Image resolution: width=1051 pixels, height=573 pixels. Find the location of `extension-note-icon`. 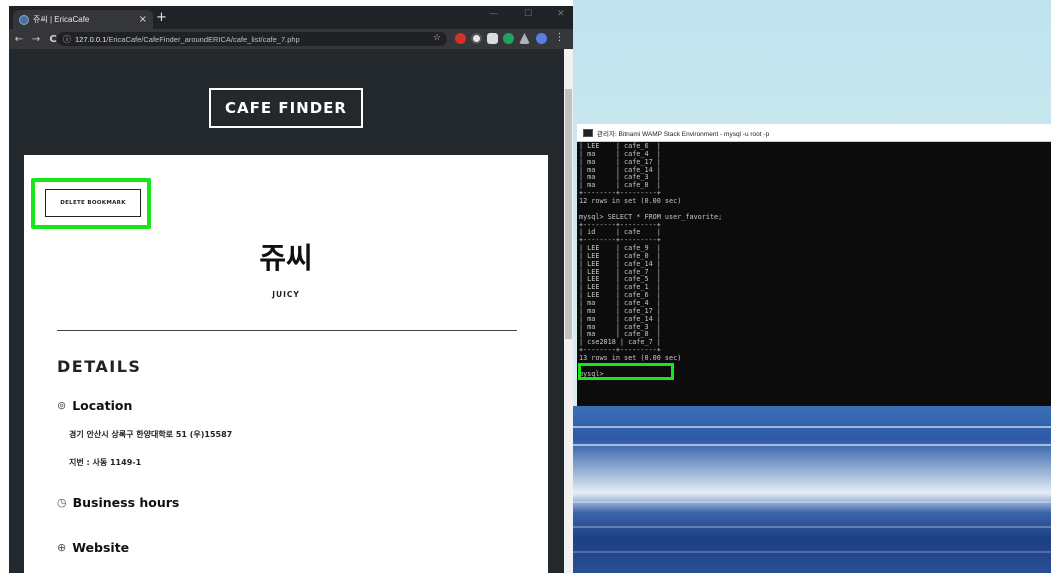

extension-note-icon is located at coordinates (492, 38).